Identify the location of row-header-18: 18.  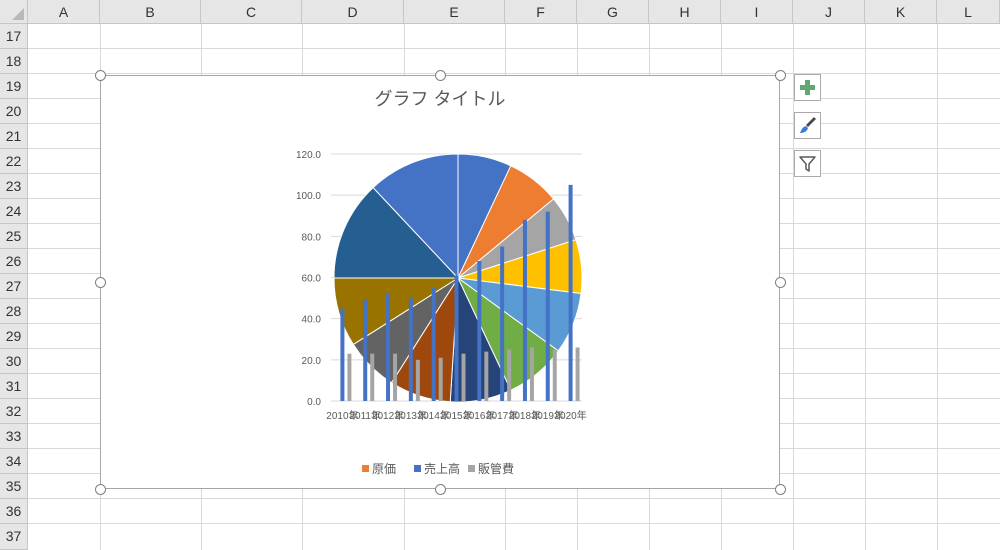
(14, 61).